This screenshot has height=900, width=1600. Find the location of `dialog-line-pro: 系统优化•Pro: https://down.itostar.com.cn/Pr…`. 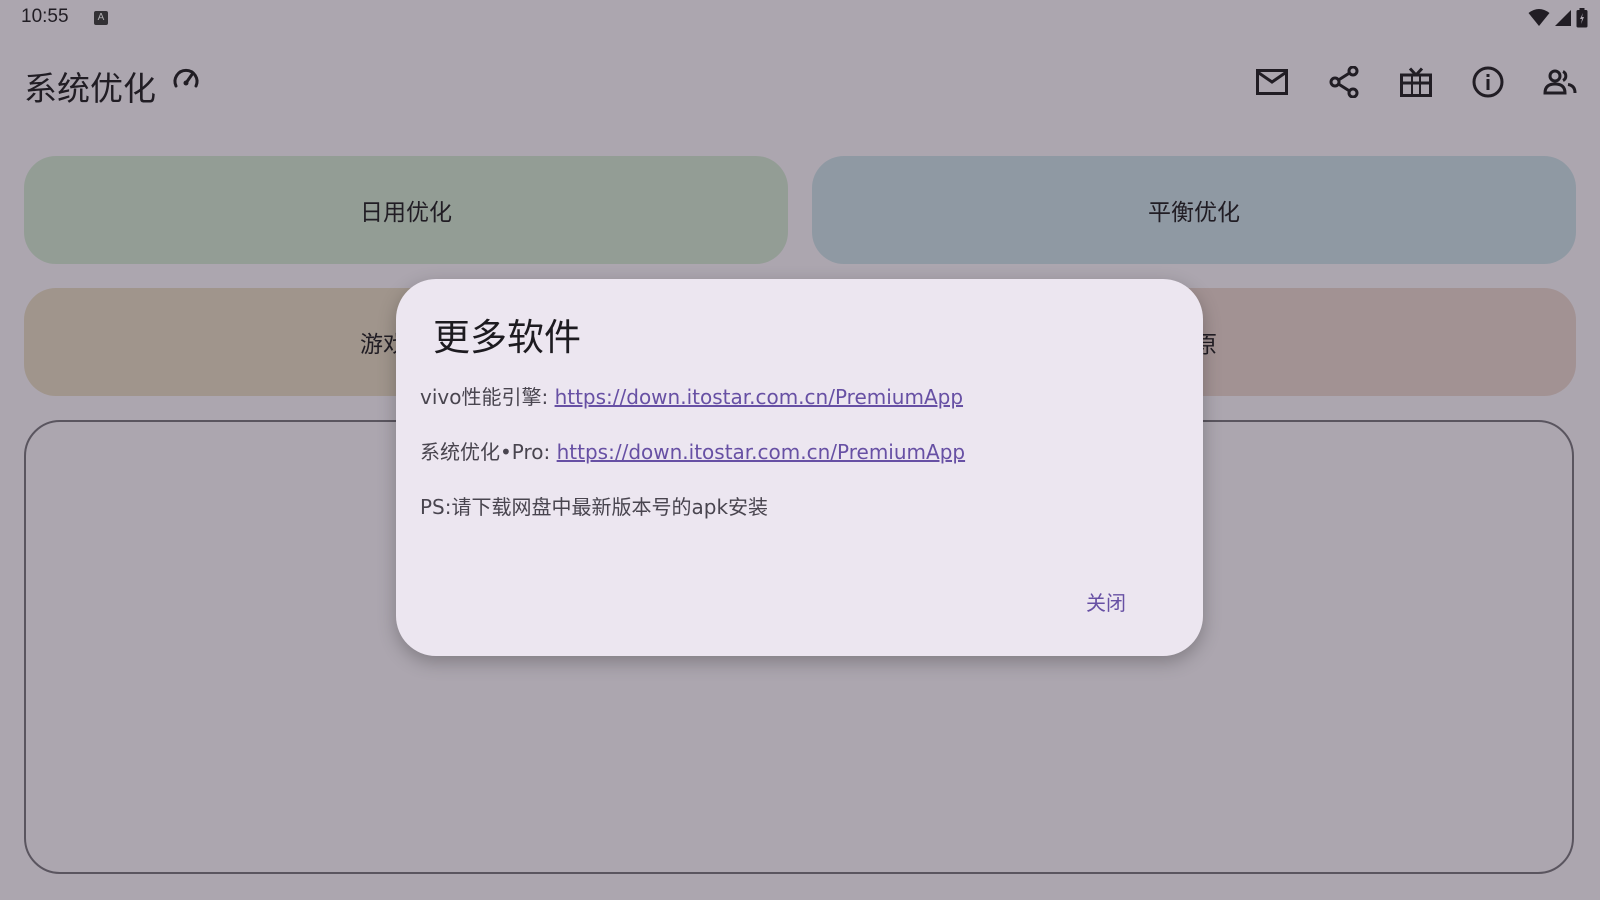

dialog-line-pro: 系统优化•Pro: https://down.itostar.com.cn/Pr… is located at coordinates (692, 450).